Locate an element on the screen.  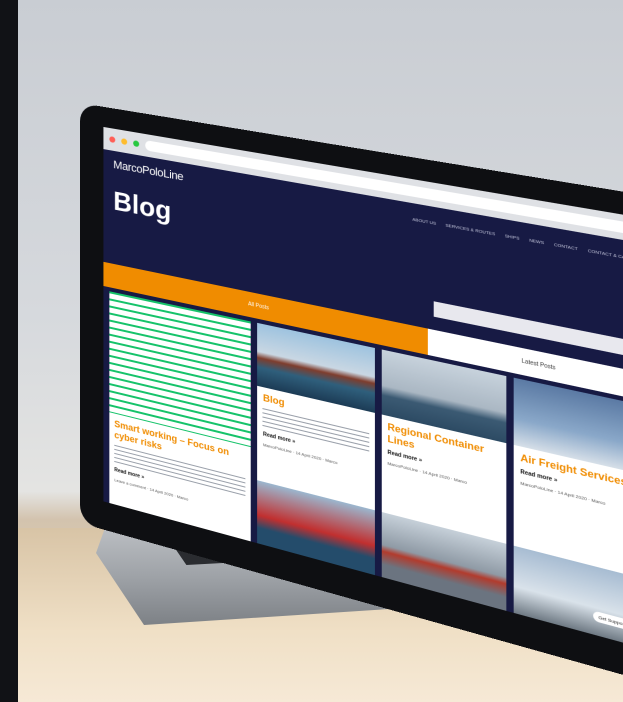
nav-item-contact: CONTACT is located at coordinates (566, 246).